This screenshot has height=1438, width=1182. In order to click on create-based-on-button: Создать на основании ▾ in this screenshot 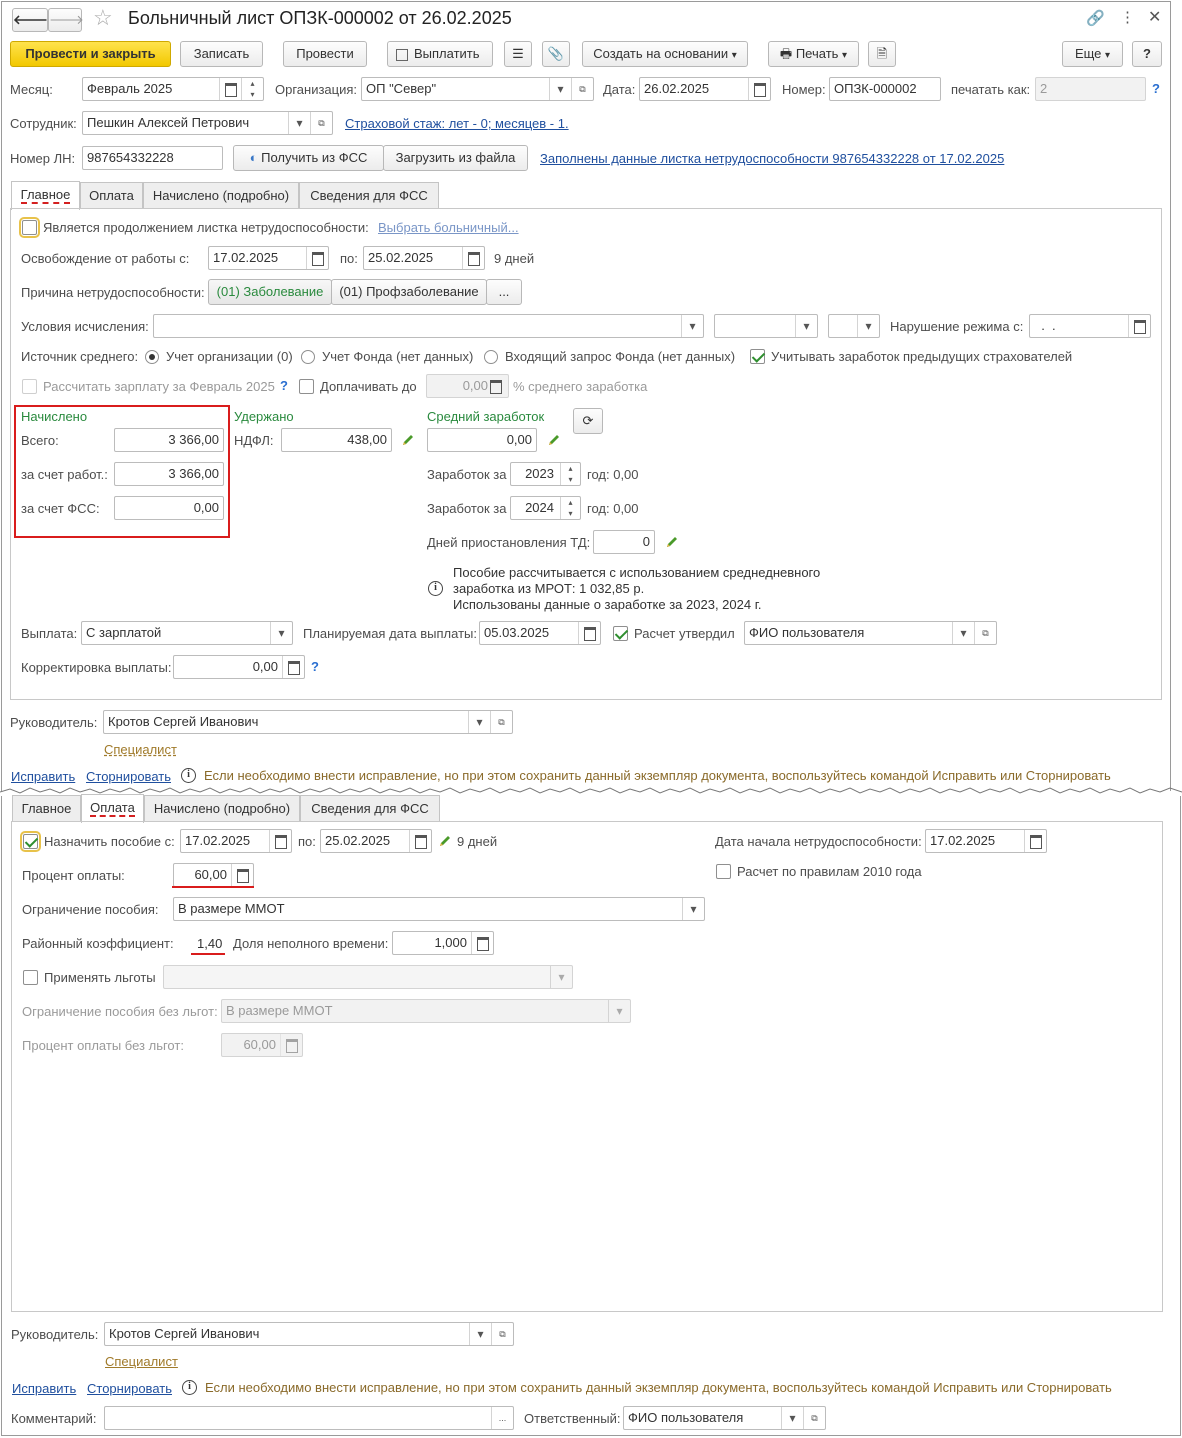, I will do `click(665, 54)`.